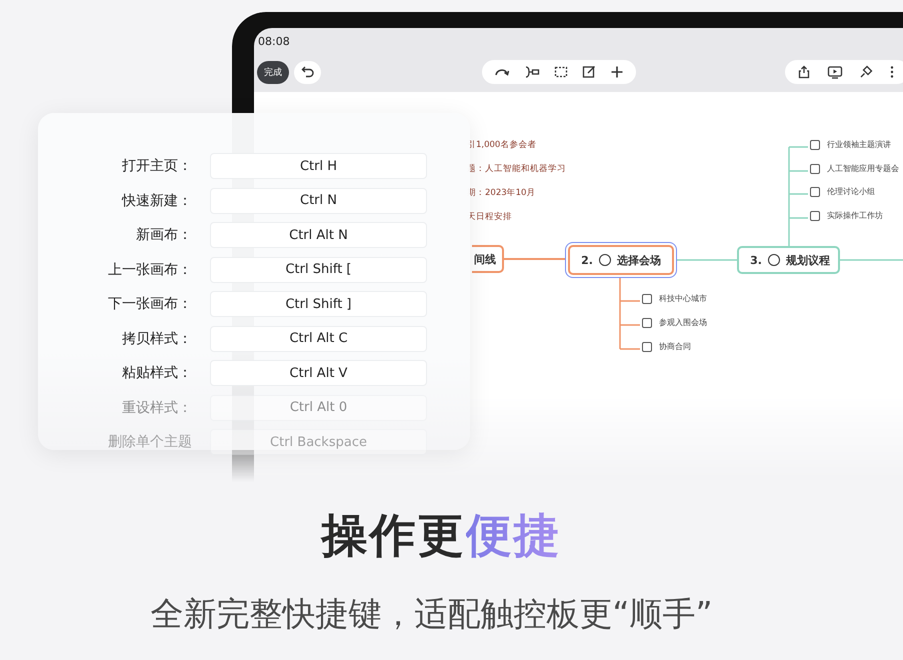 This screenshot has height=660, width=903. Describe the element at coordinates (318, 373) in the screenshot. I see `shortcut-field: Ctrl Alt V` at that location.